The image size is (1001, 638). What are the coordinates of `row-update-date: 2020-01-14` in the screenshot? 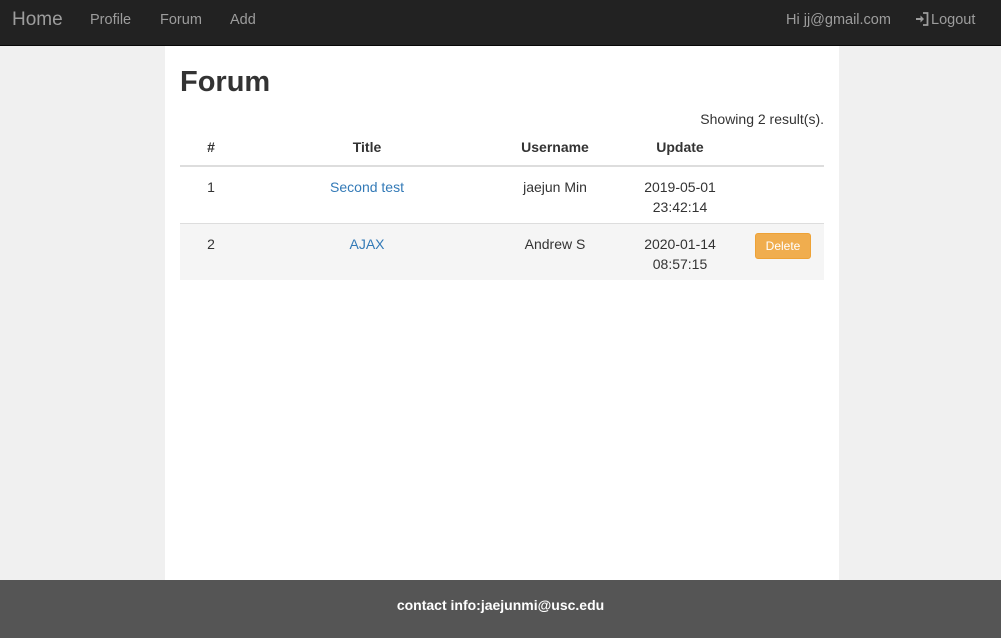 It's located at (680, 243).